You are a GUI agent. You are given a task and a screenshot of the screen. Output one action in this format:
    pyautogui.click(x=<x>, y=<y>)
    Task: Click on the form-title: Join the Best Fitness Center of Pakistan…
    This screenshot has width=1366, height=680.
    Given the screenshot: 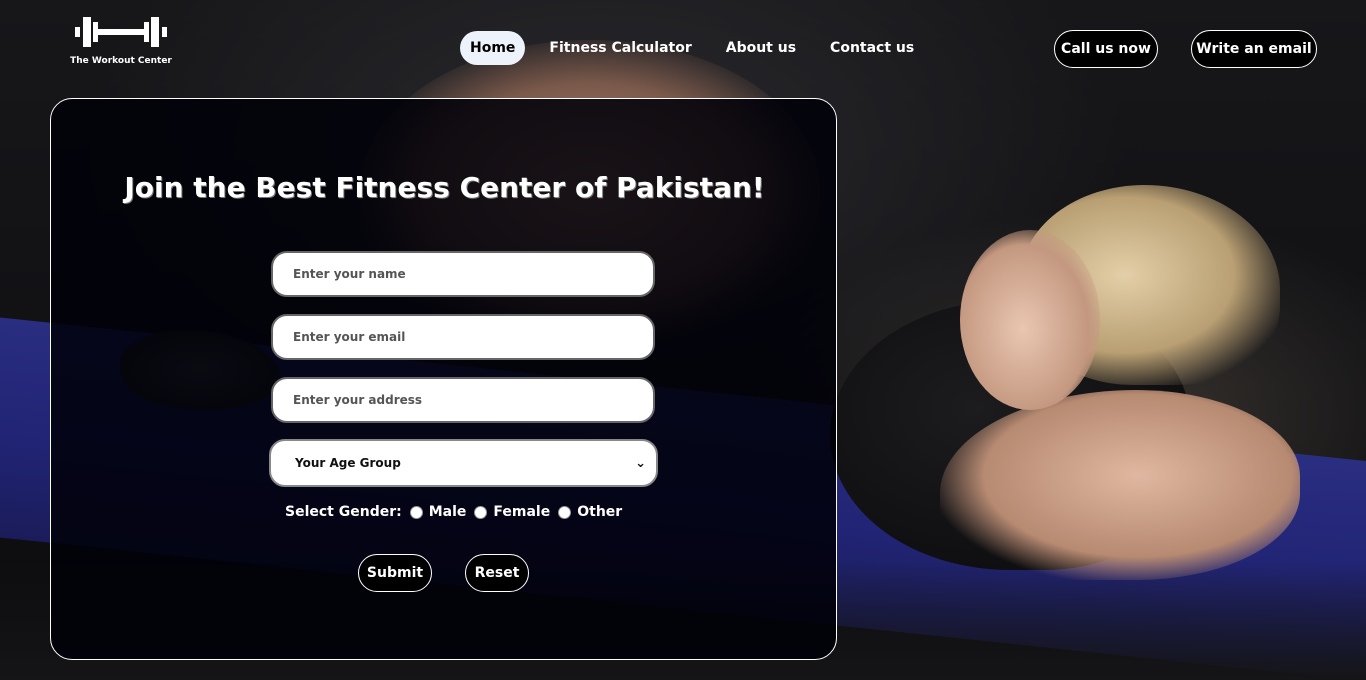 What is the action you would take?
    pyautogui.click(x=444, y=187)
    